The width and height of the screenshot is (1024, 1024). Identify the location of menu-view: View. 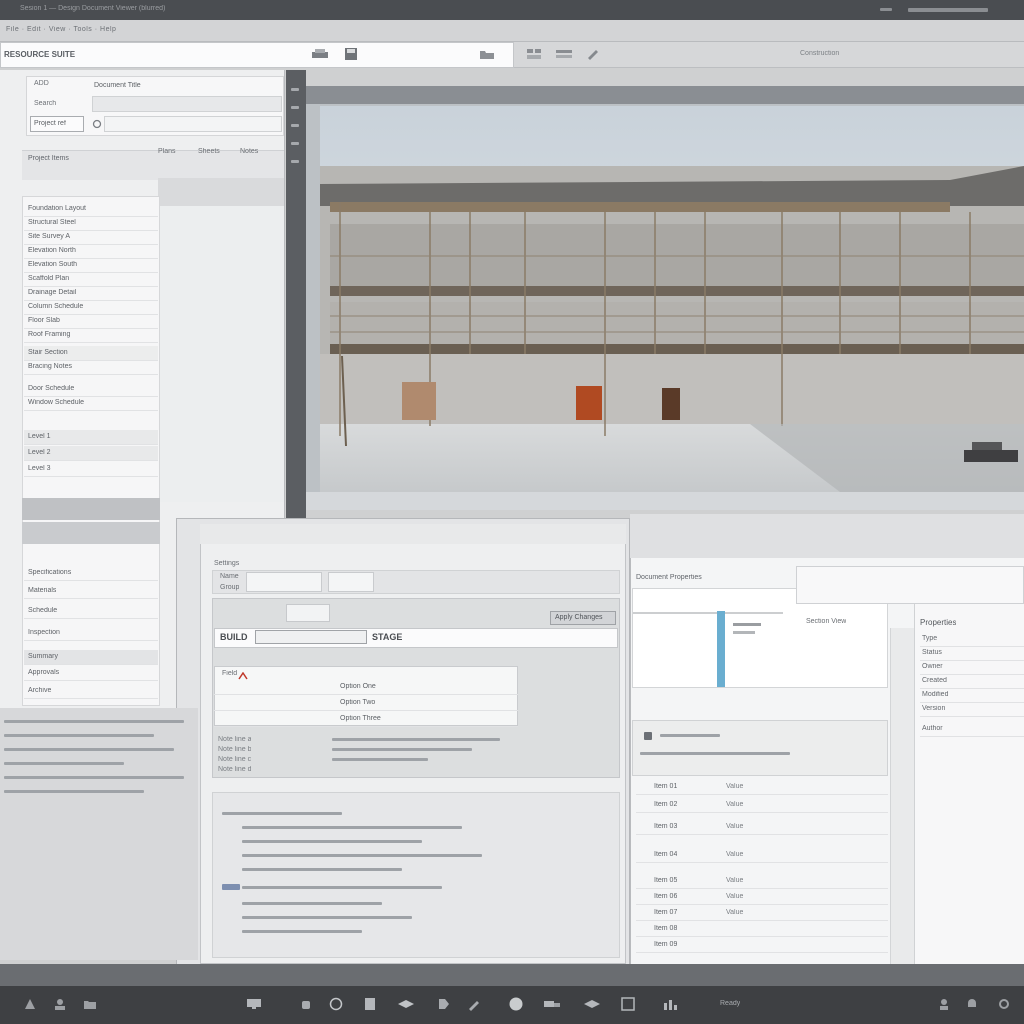
(57, 29).